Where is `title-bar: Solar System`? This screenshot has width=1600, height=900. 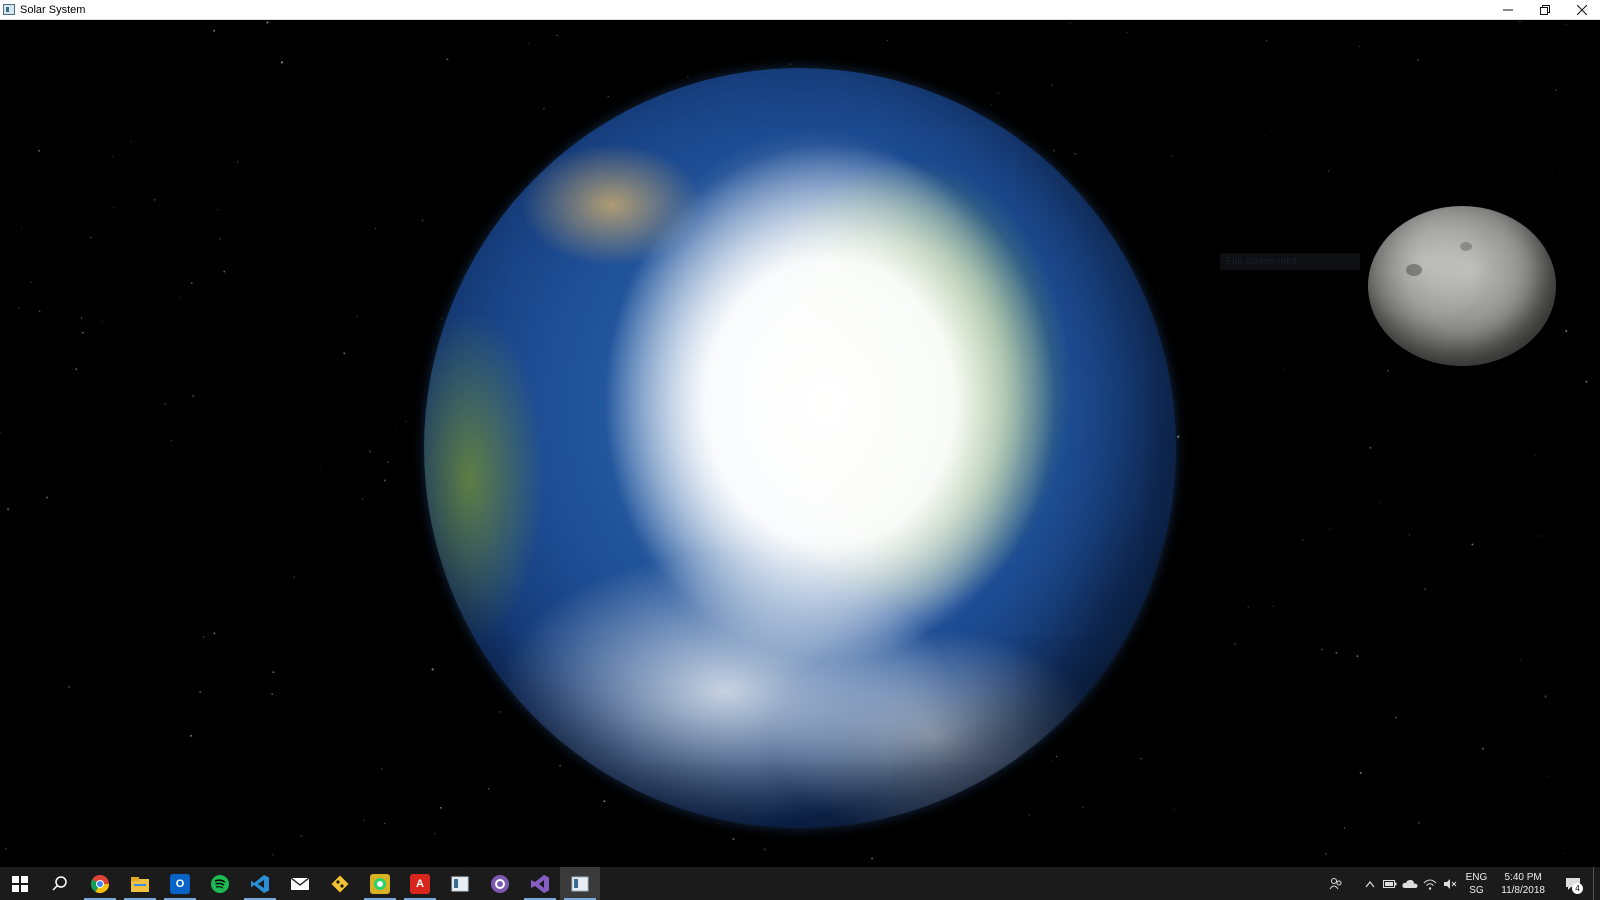
title-bar: Solar System is located at coordinates (800, 10).